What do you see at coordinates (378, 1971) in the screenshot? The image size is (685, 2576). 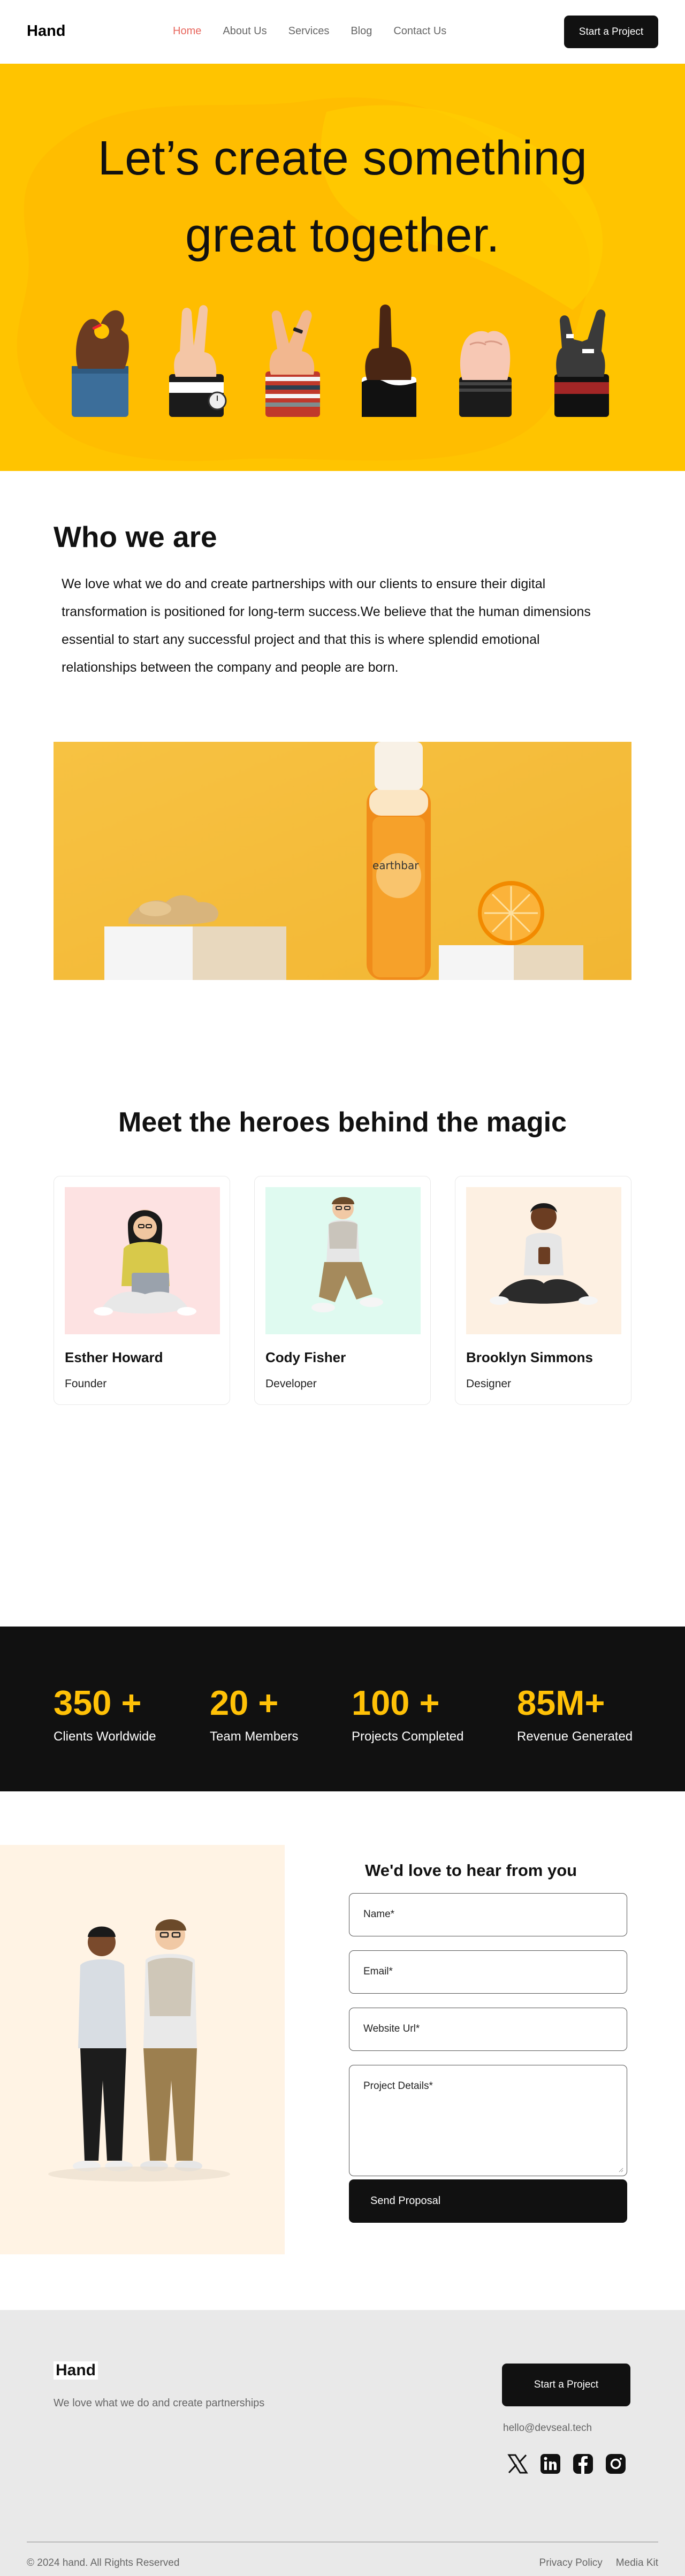 I see `email-field-placeholder: Email*` at bounding box center [378, 1971].